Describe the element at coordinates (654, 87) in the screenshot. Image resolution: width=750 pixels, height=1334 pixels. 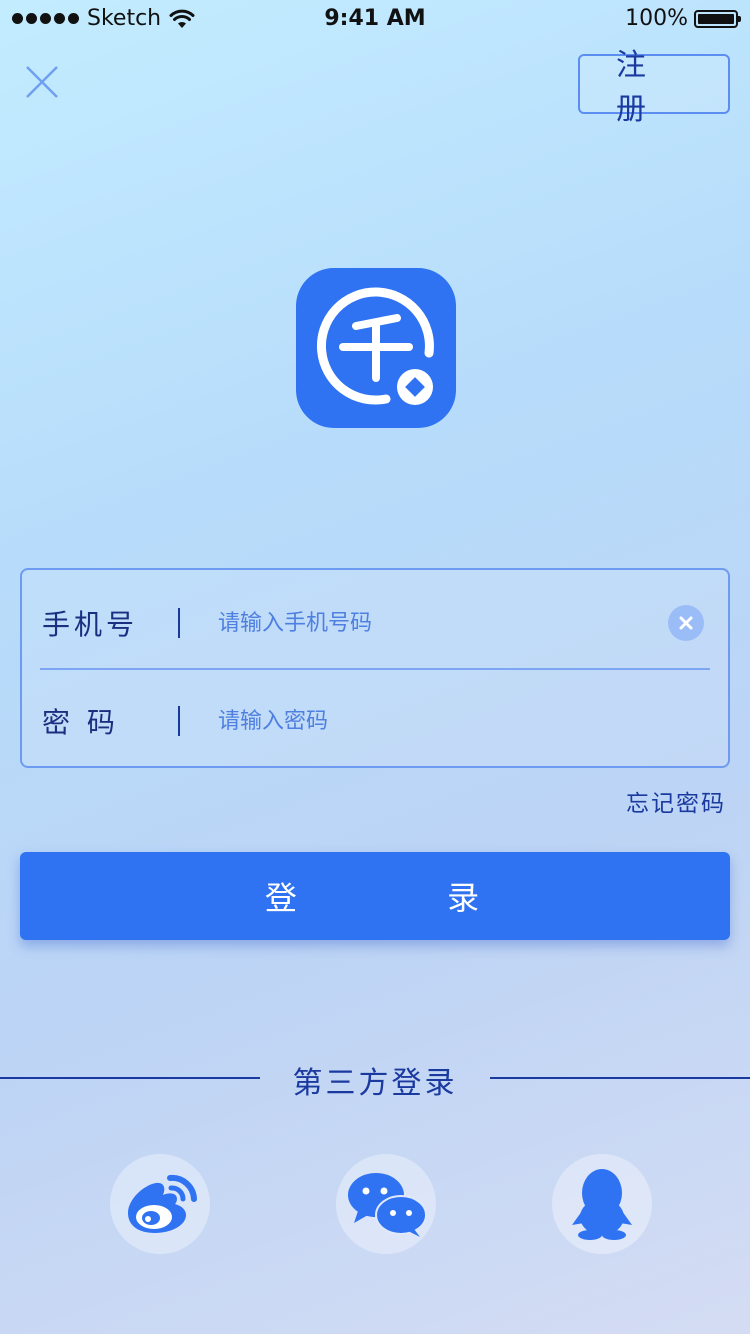
I see `register-button: 注 册` at that location.